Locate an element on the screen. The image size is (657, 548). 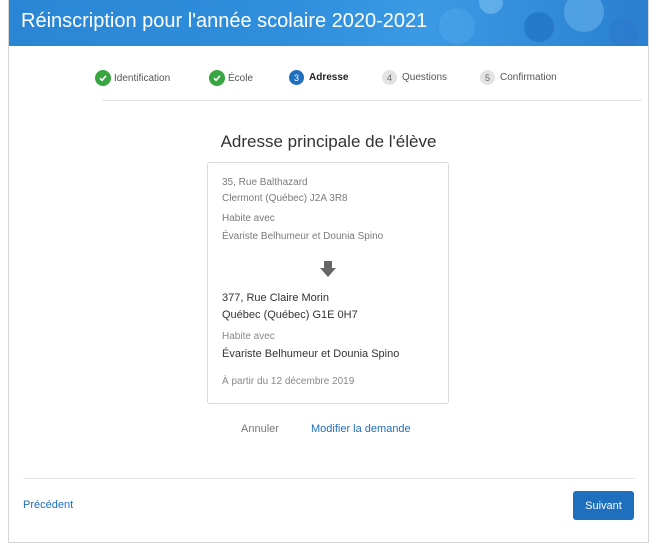
new-lives-with: Évariste Belhumeur et Dounia Spino is located at coordinates (311, 354).